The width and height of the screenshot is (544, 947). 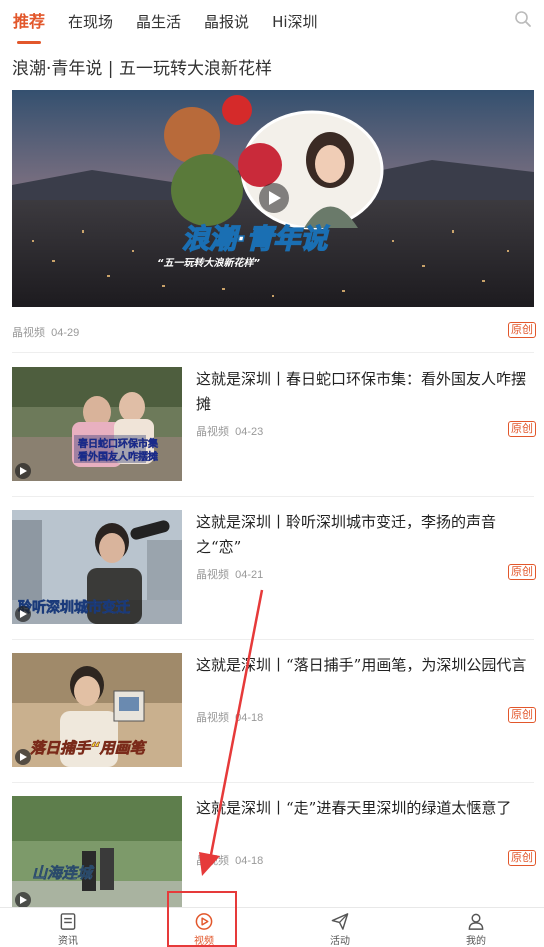 I want to click on date-label: 04-21, so click(x=249, y=575).